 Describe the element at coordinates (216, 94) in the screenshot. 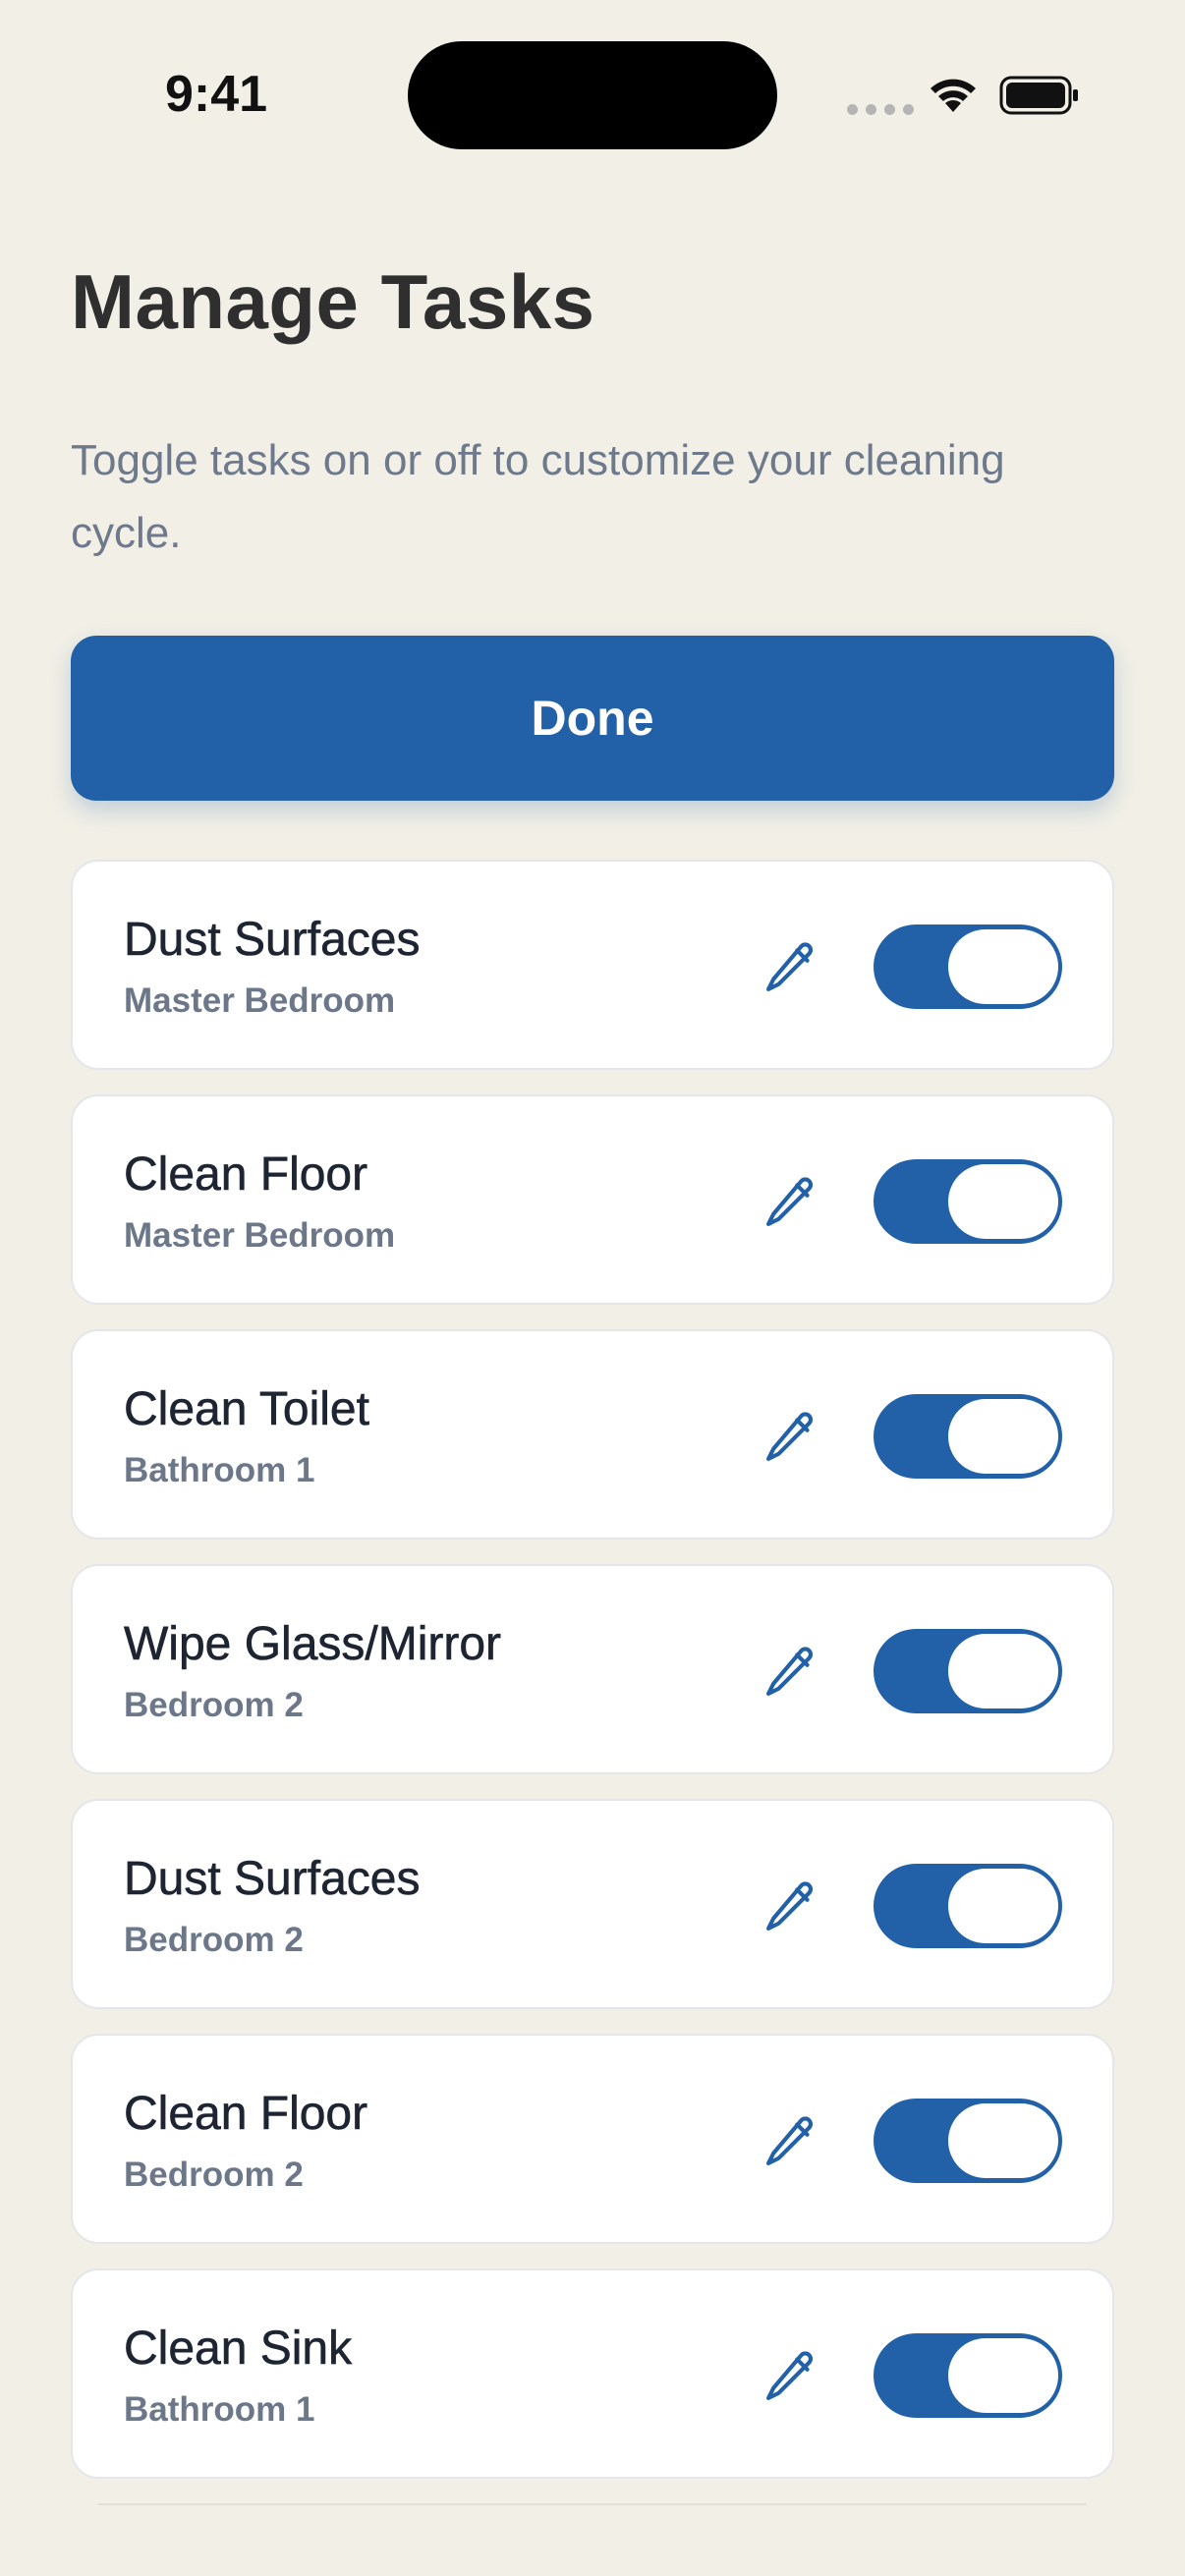

I see `status-time: 9:41` at that location.